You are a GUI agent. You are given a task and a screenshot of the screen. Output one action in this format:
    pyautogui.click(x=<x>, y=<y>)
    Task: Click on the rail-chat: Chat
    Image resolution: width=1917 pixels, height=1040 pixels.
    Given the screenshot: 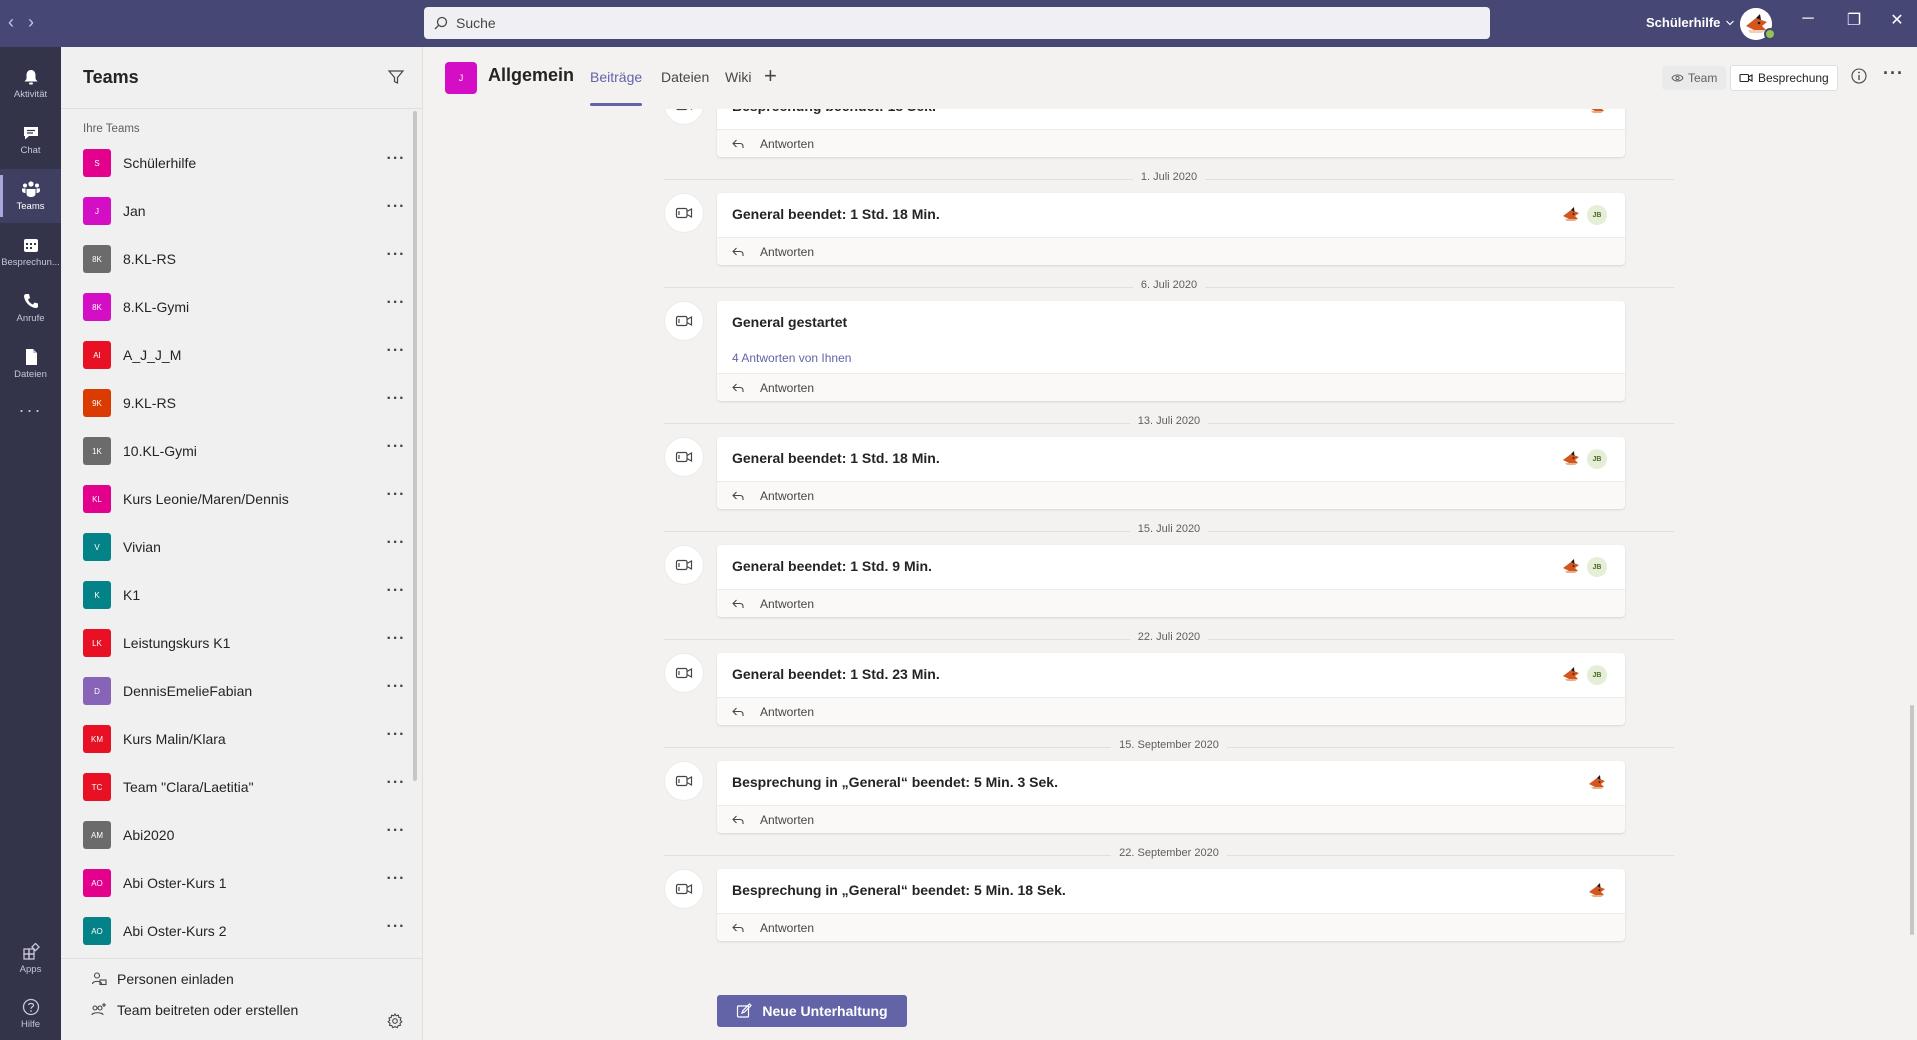 What is the action you would take?
    pyautogui.click(x=30, y=140)
    